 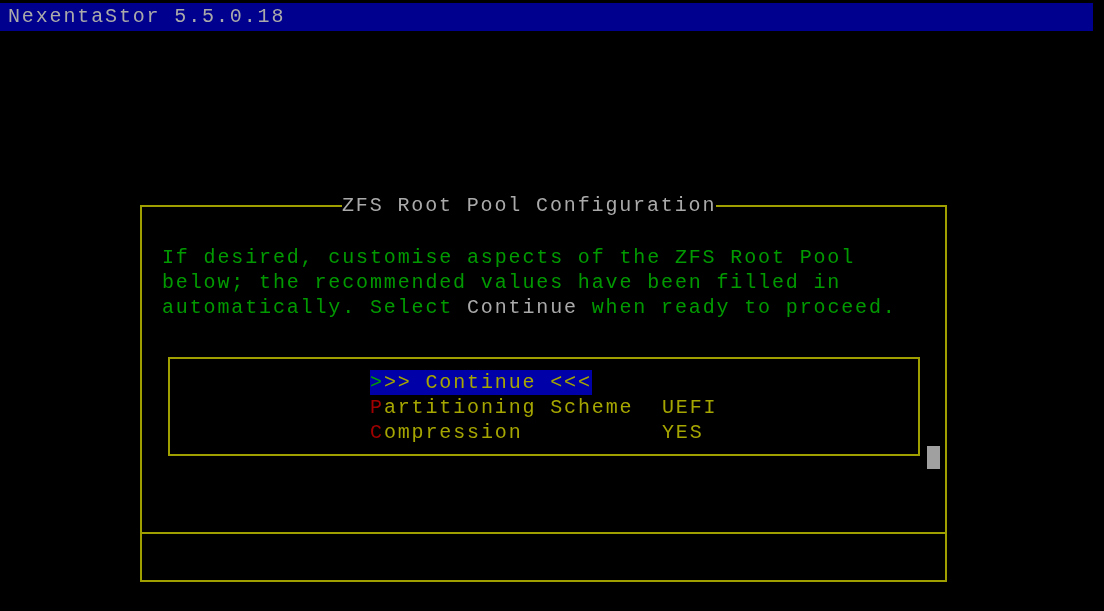 I want to click on instruction-text: If desired, customise aspects of the ZFS Root Pool below; the recommended values have been filled in automatically. Select Continue when ready to proceed., so click(x=529, y=282).